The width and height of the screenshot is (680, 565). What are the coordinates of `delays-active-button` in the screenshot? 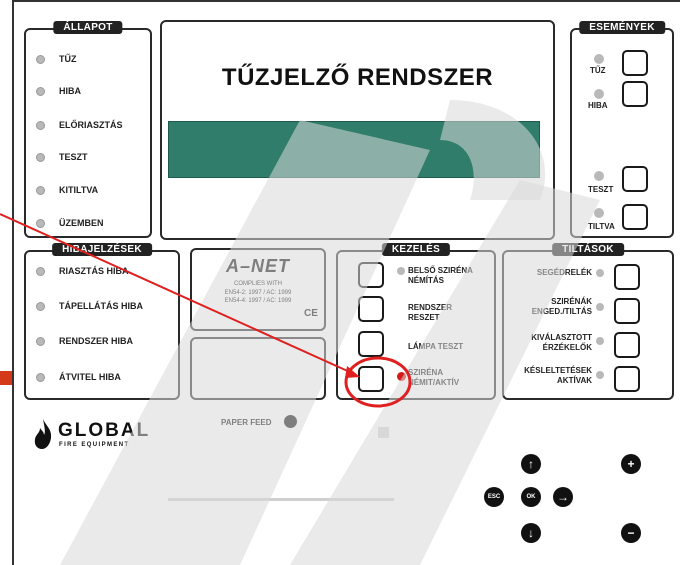 It's located at (627, 379).